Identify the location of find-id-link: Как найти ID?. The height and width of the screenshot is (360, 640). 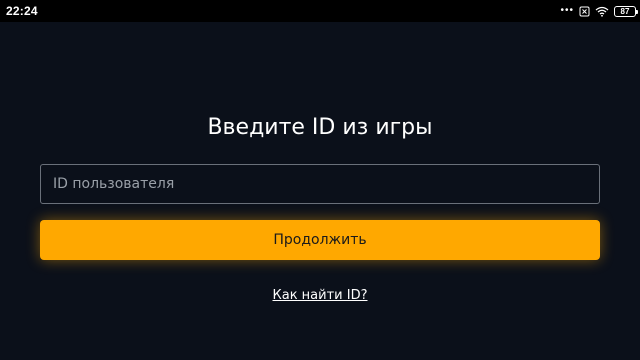
(320, 295).